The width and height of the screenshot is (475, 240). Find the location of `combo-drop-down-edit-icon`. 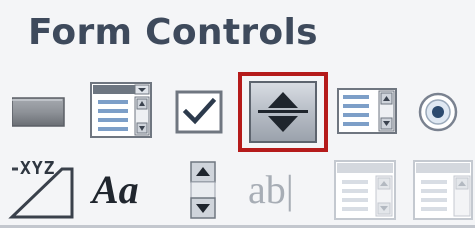

combo-drop-down-edit-icon is located at coordinates (443, 190).